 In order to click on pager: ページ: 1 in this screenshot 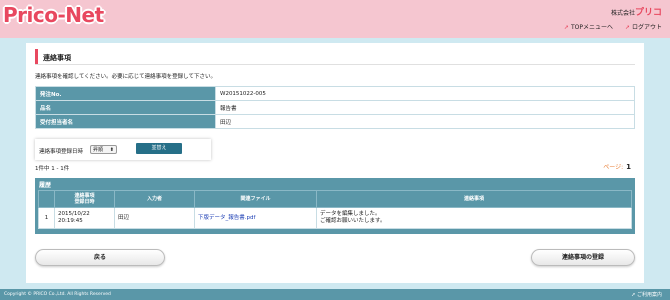, I will do `click(617, 166)`.